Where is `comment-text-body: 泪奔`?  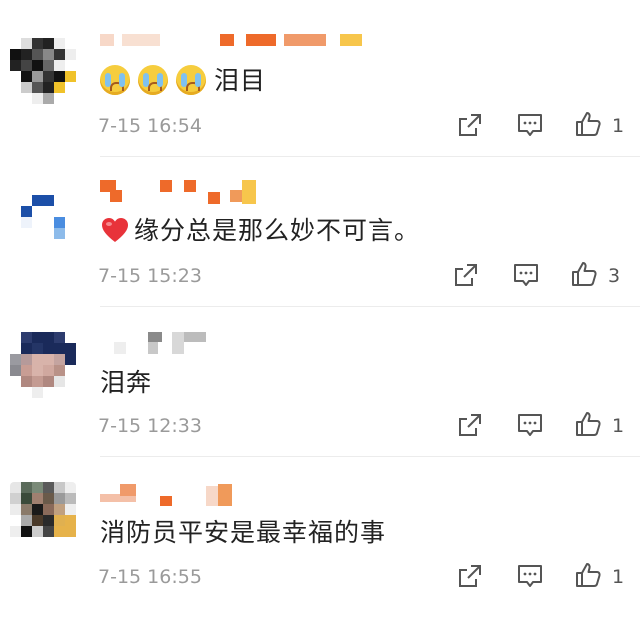 comment-text-body: 泪奔 is located at coordinates (126, 382).